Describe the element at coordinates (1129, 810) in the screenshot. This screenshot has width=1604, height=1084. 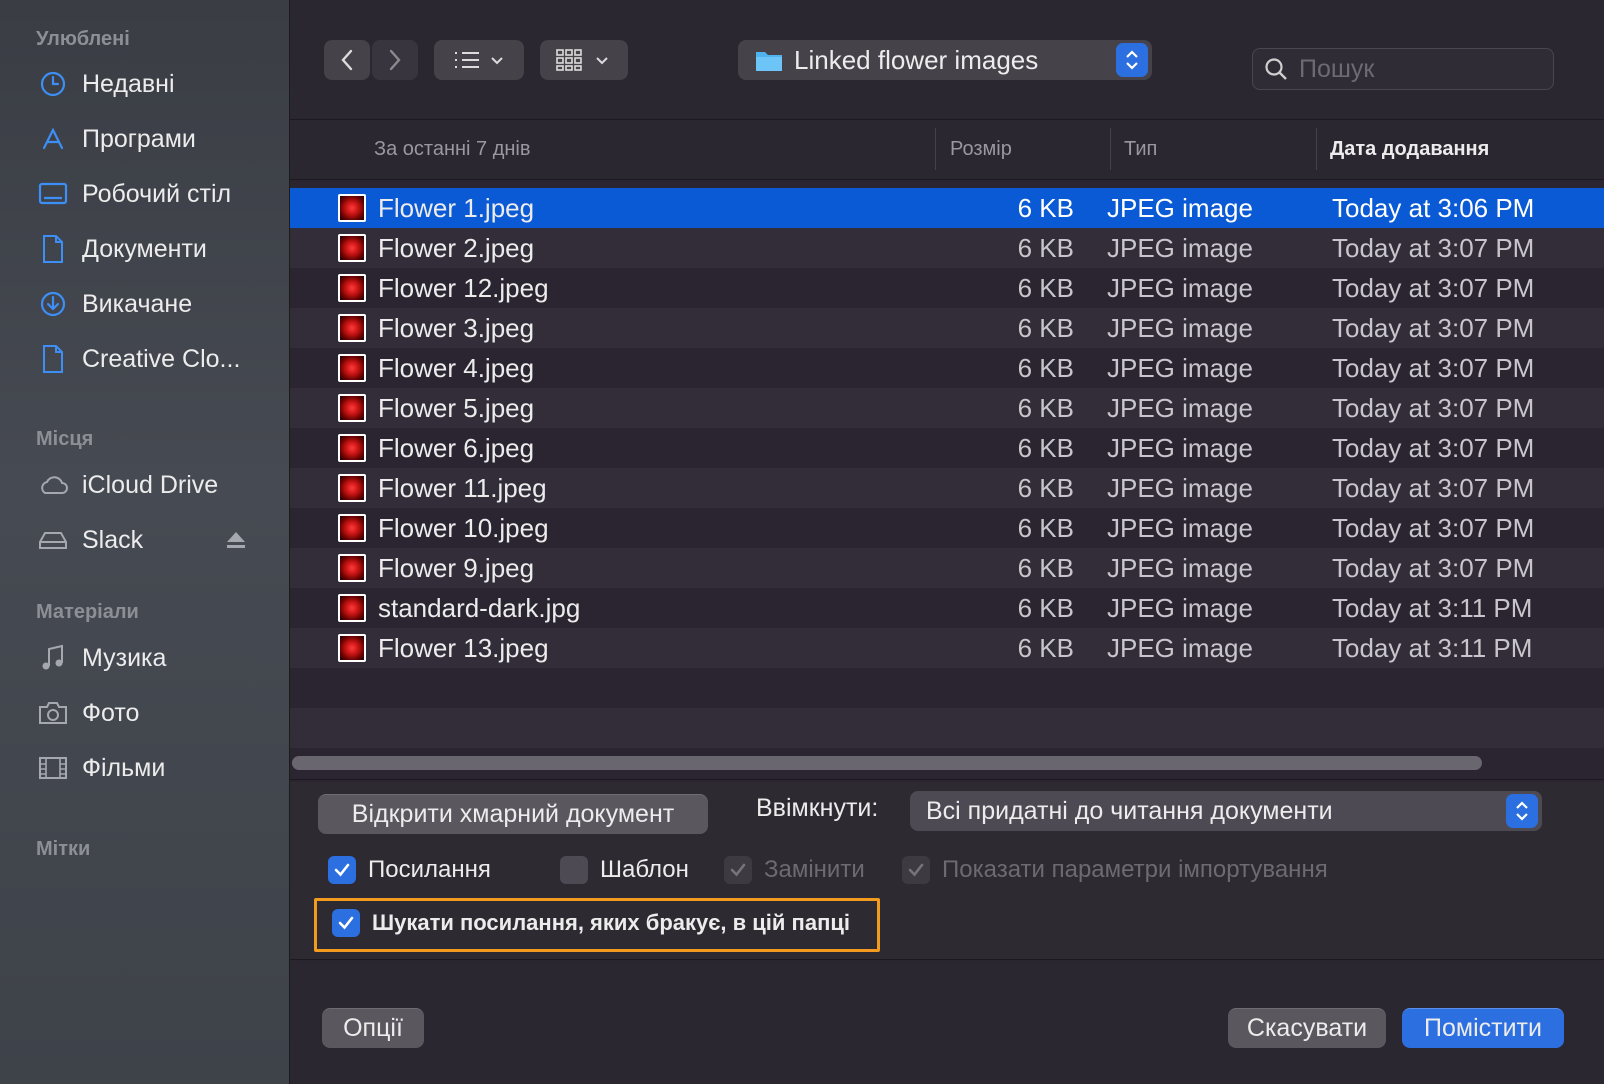
I see `enable-popup-value: Всі придатні до читання документи` at that location.